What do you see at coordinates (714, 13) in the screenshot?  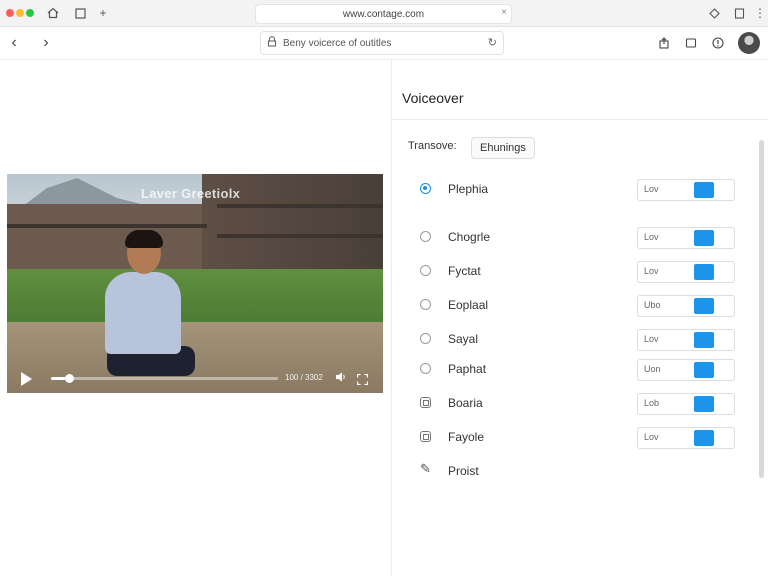 I see `extension-icon` at bounding box center [714, 13].